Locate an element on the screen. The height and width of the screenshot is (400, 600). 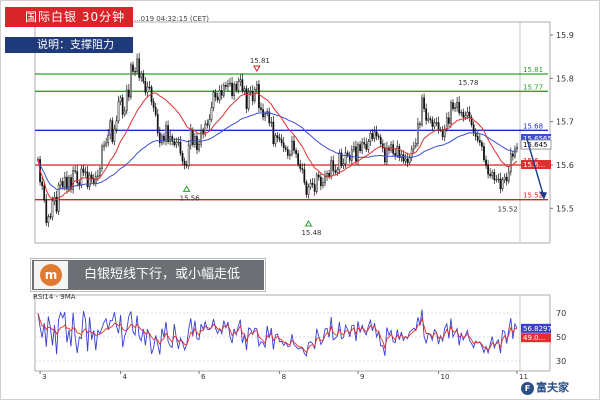
price-y-tick-label: 15.5 is located at coordinates (565, 208).